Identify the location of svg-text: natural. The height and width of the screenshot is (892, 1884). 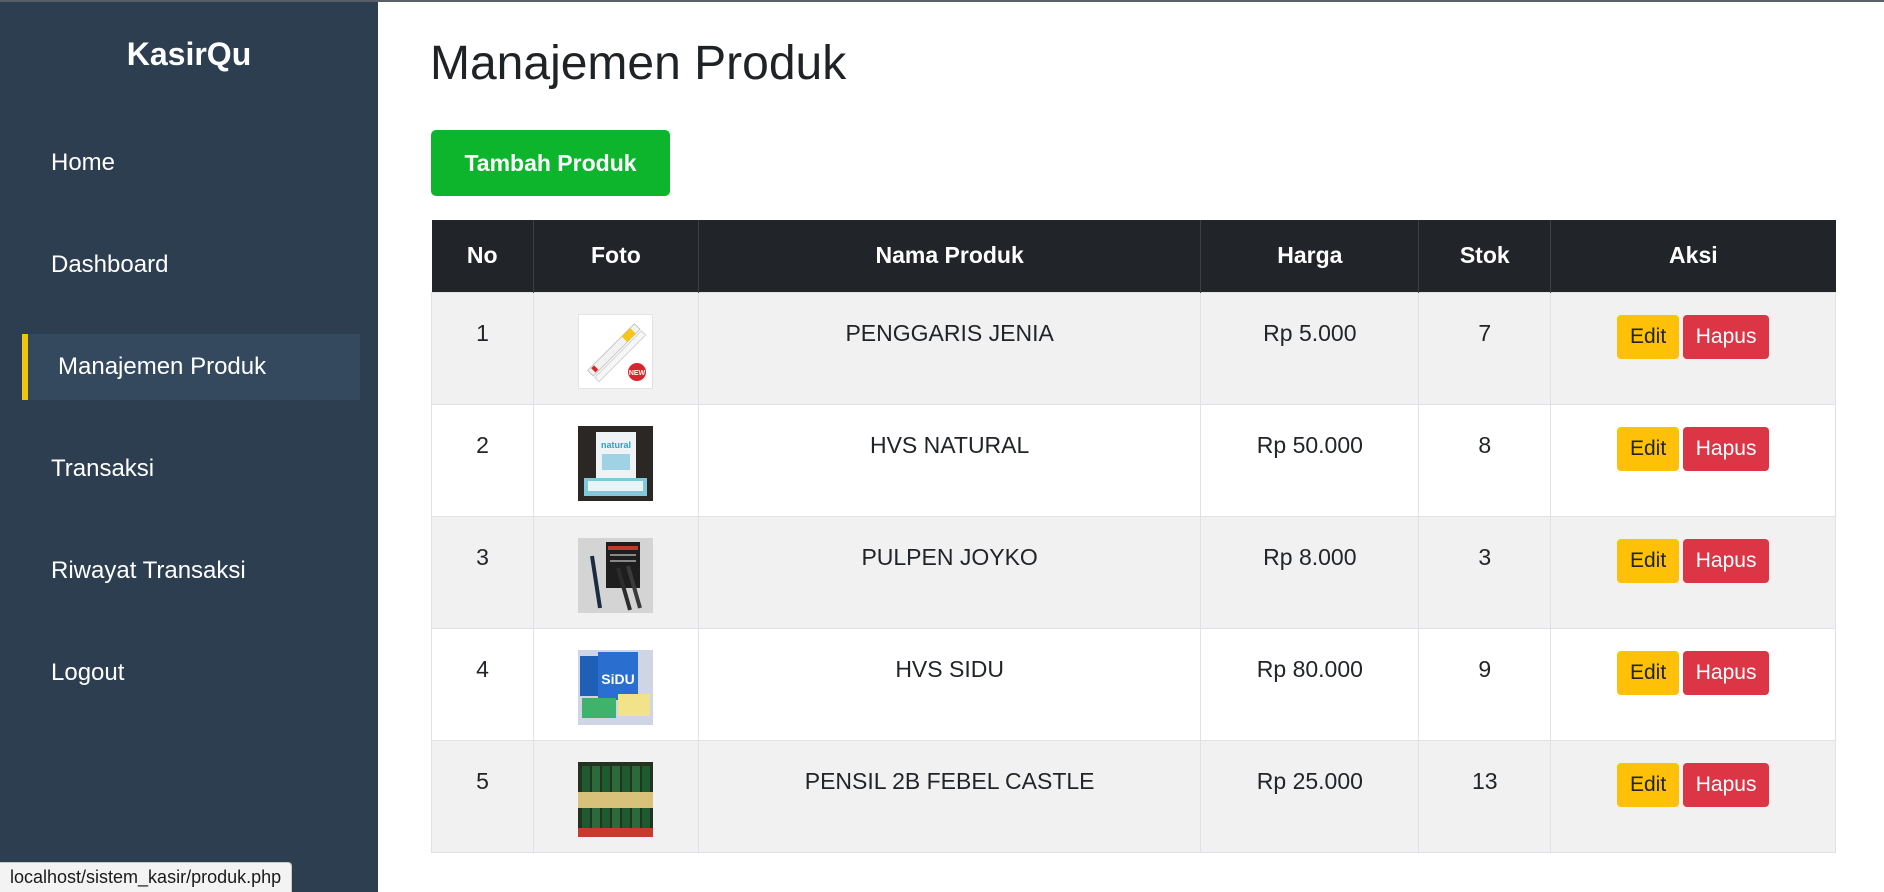
(616, 445).